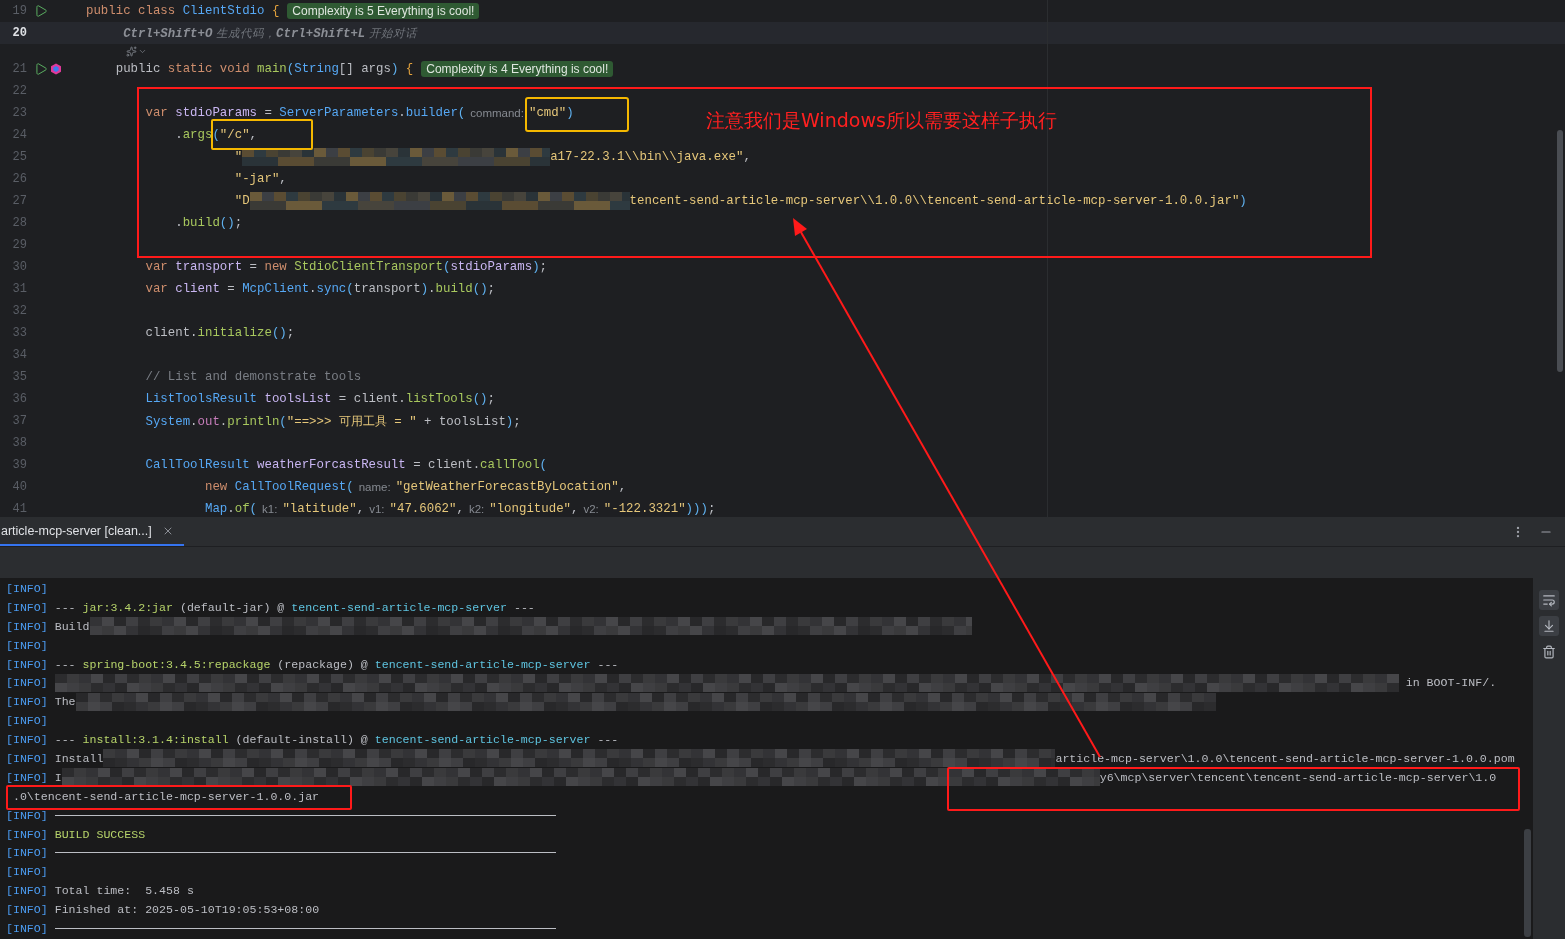 The height and width of the screenshot is (939, 1565). I want to click on annotation-note: 注意我们是Windows所以需要这样子执行, so click(881, 120).